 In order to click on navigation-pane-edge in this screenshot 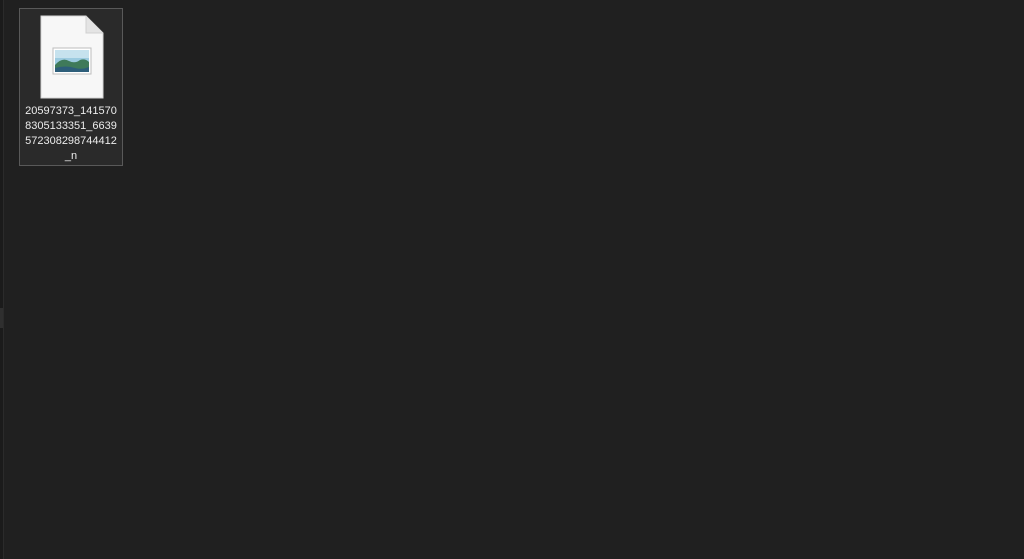, I will do `click(2, 279)`.